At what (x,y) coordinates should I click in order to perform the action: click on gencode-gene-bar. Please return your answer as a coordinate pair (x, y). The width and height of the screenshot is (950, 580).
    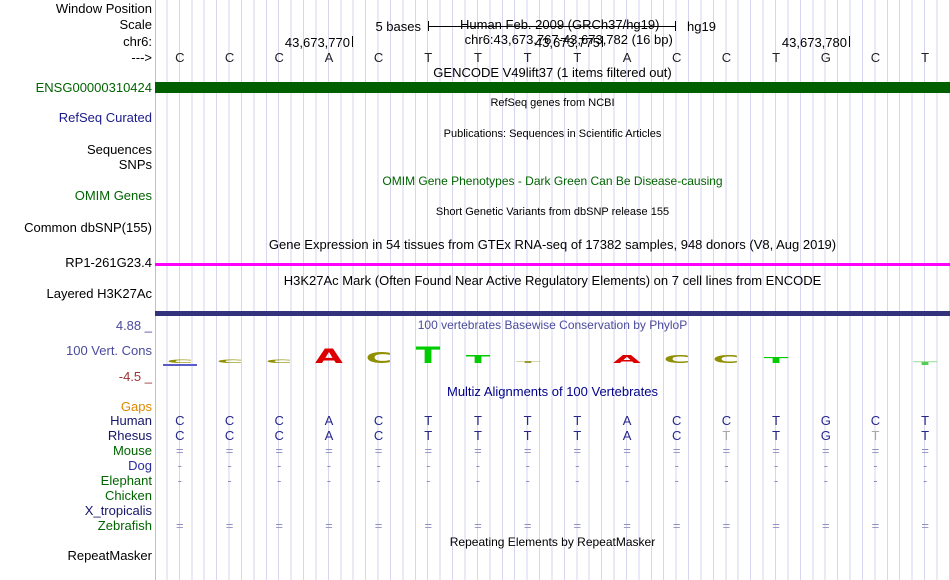
    Looking at the image, I should click on (552, 87).